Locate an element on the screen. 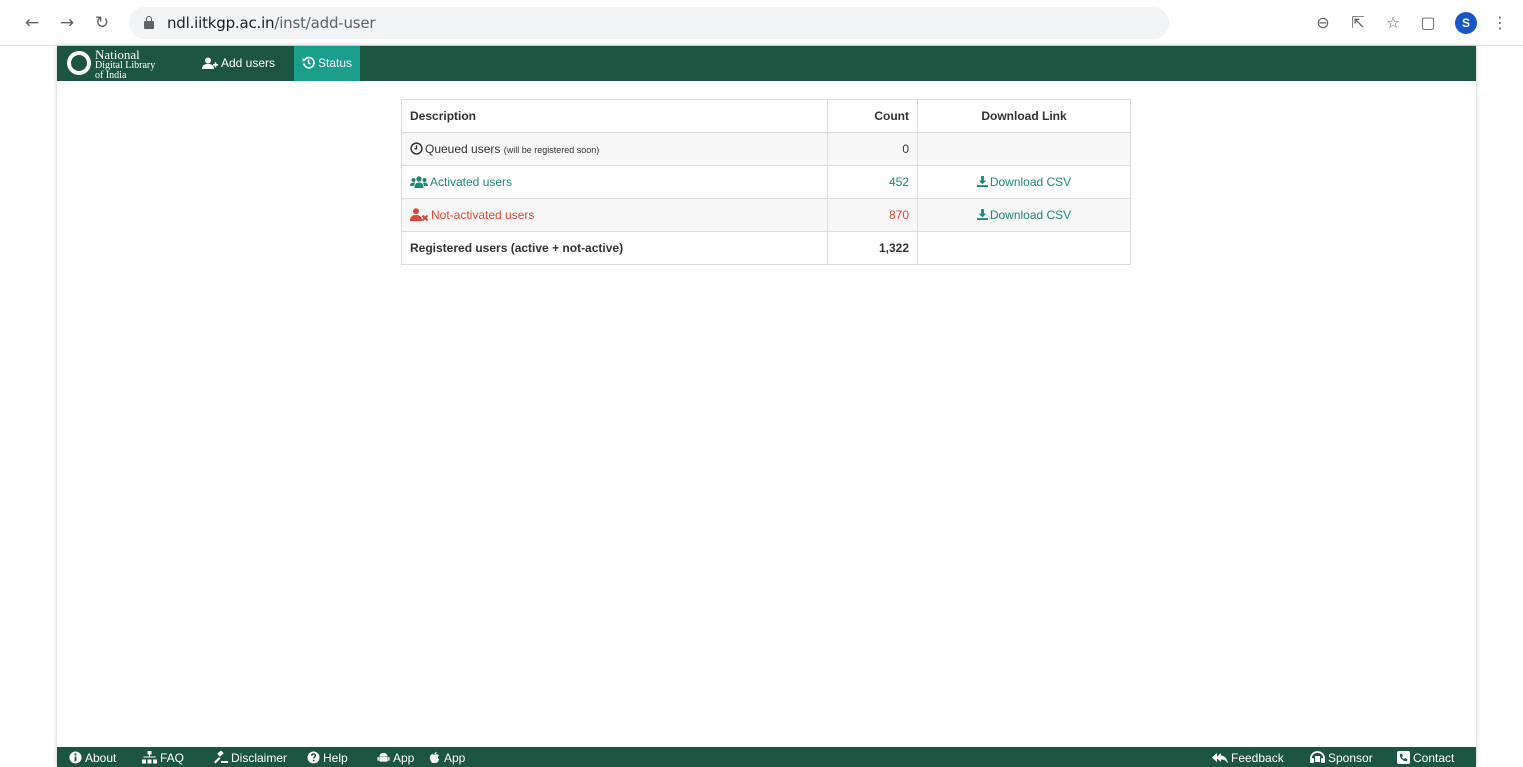 This screenshot has width=1523, height=767. more-menu-icon: ⋮ is located at coordinates (1500, 23).